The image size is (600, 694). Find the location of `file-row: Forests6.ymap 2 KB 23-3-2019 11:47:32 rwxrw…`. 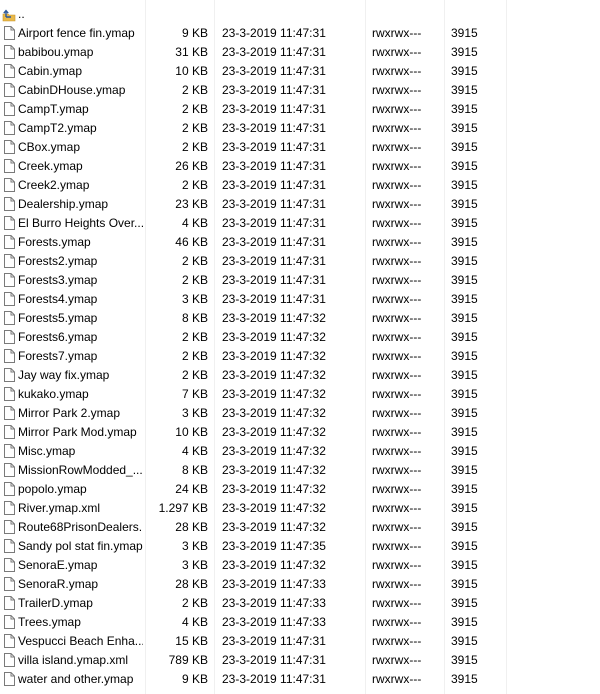

file-row: Forests6.ymap 2 KB 23-3-2019 11:47:32 rwxrw… is located at coordinates (253, 337).